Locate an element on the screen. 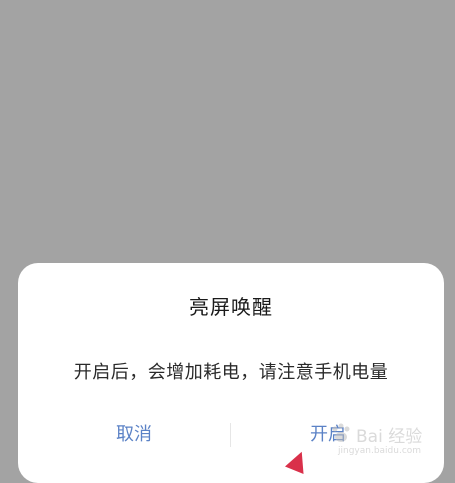 The height and width of the screenshot is (483, 455). baidu-watermark: Bai 经验 jingyan.baidu.com is located at coordinates (389, 440).